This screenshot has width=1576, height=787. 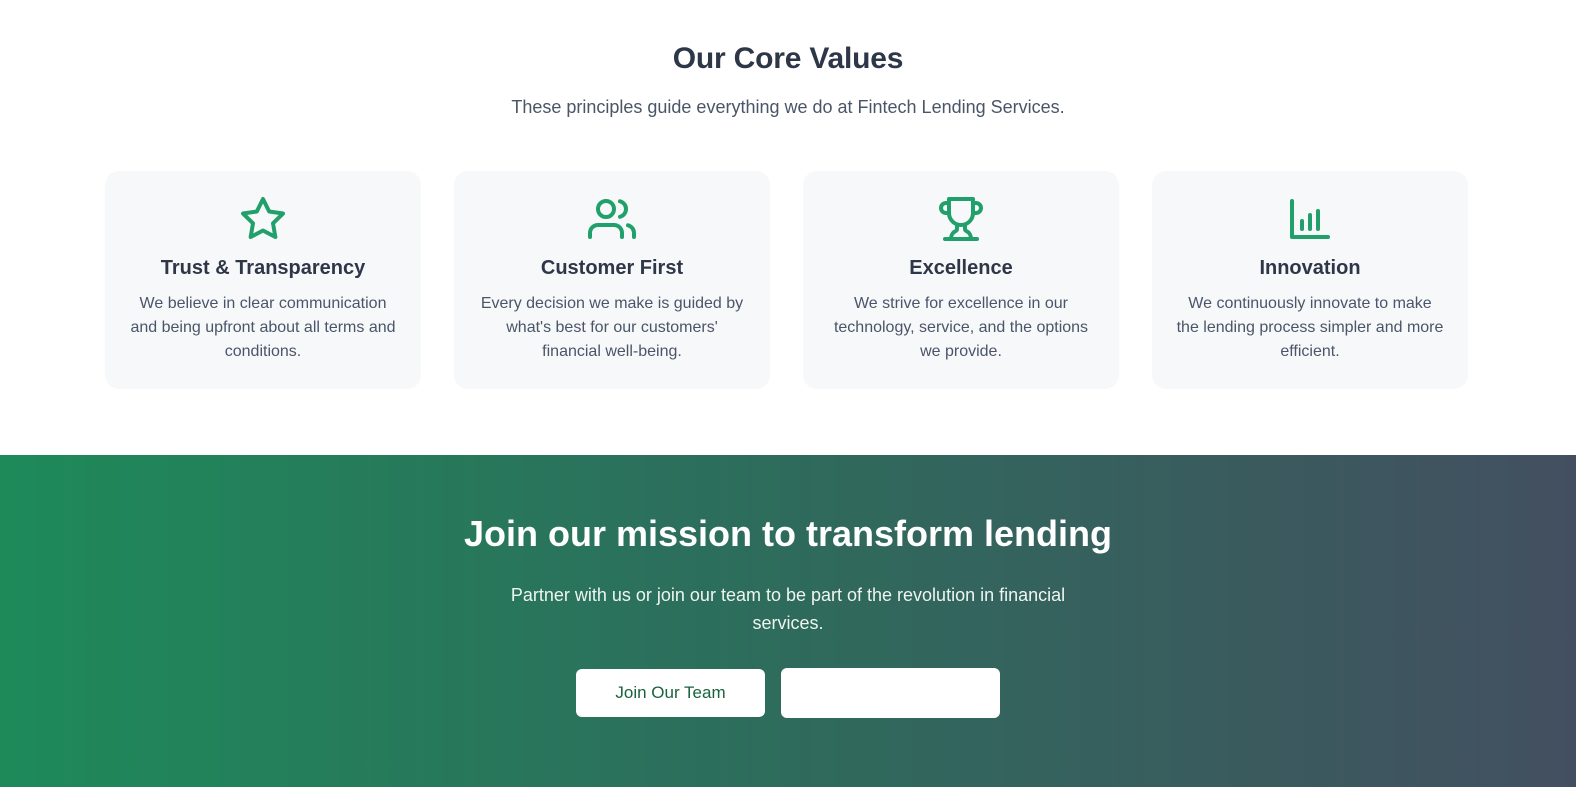 What do you see at coordinates (263, 268) in the screenshot?
I see `value-card-title: Trust & Transparency` at bounding box center [263, 268].